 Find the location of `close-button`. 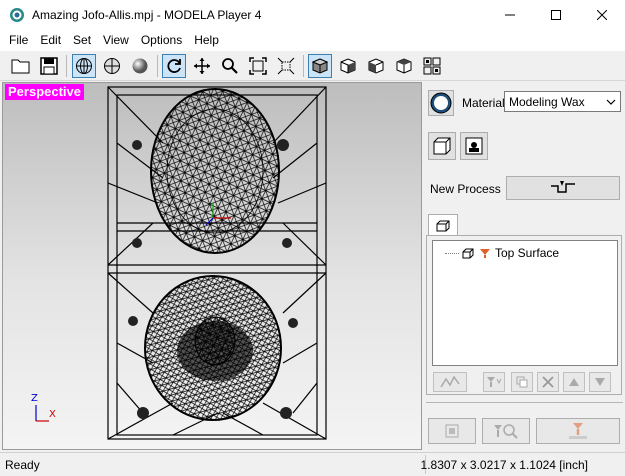

close-button is located at coordinates (602, 15).